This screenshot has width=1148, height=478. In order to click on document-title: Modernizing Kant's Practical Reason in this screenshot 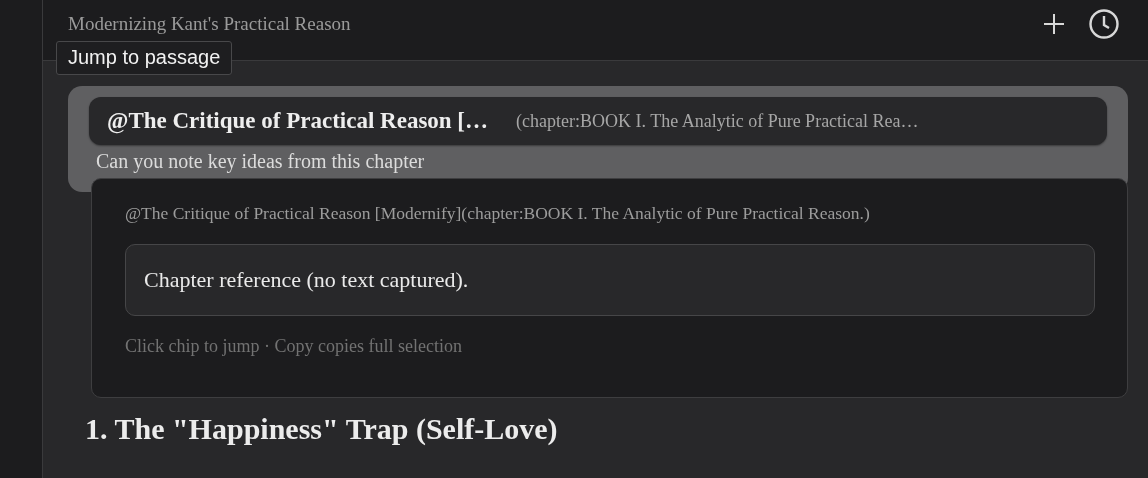, I will do `click(210, 24)`.